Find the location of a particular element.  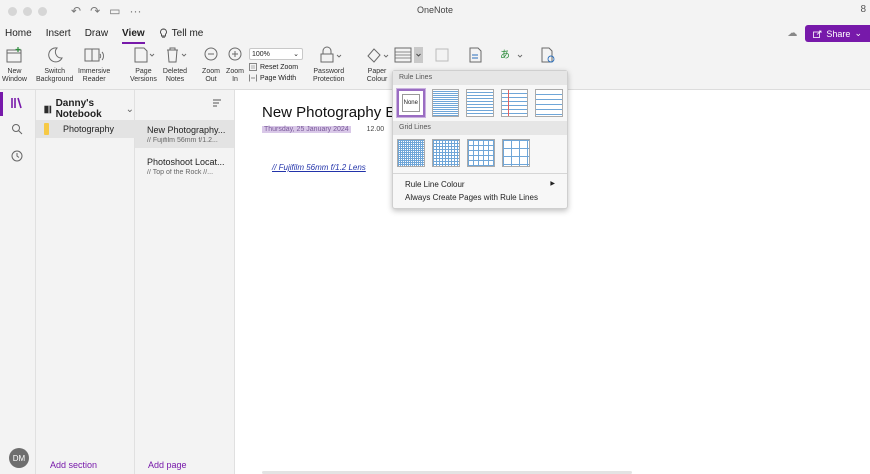

zoom-value: 100% is located at coordinates (261, 54).